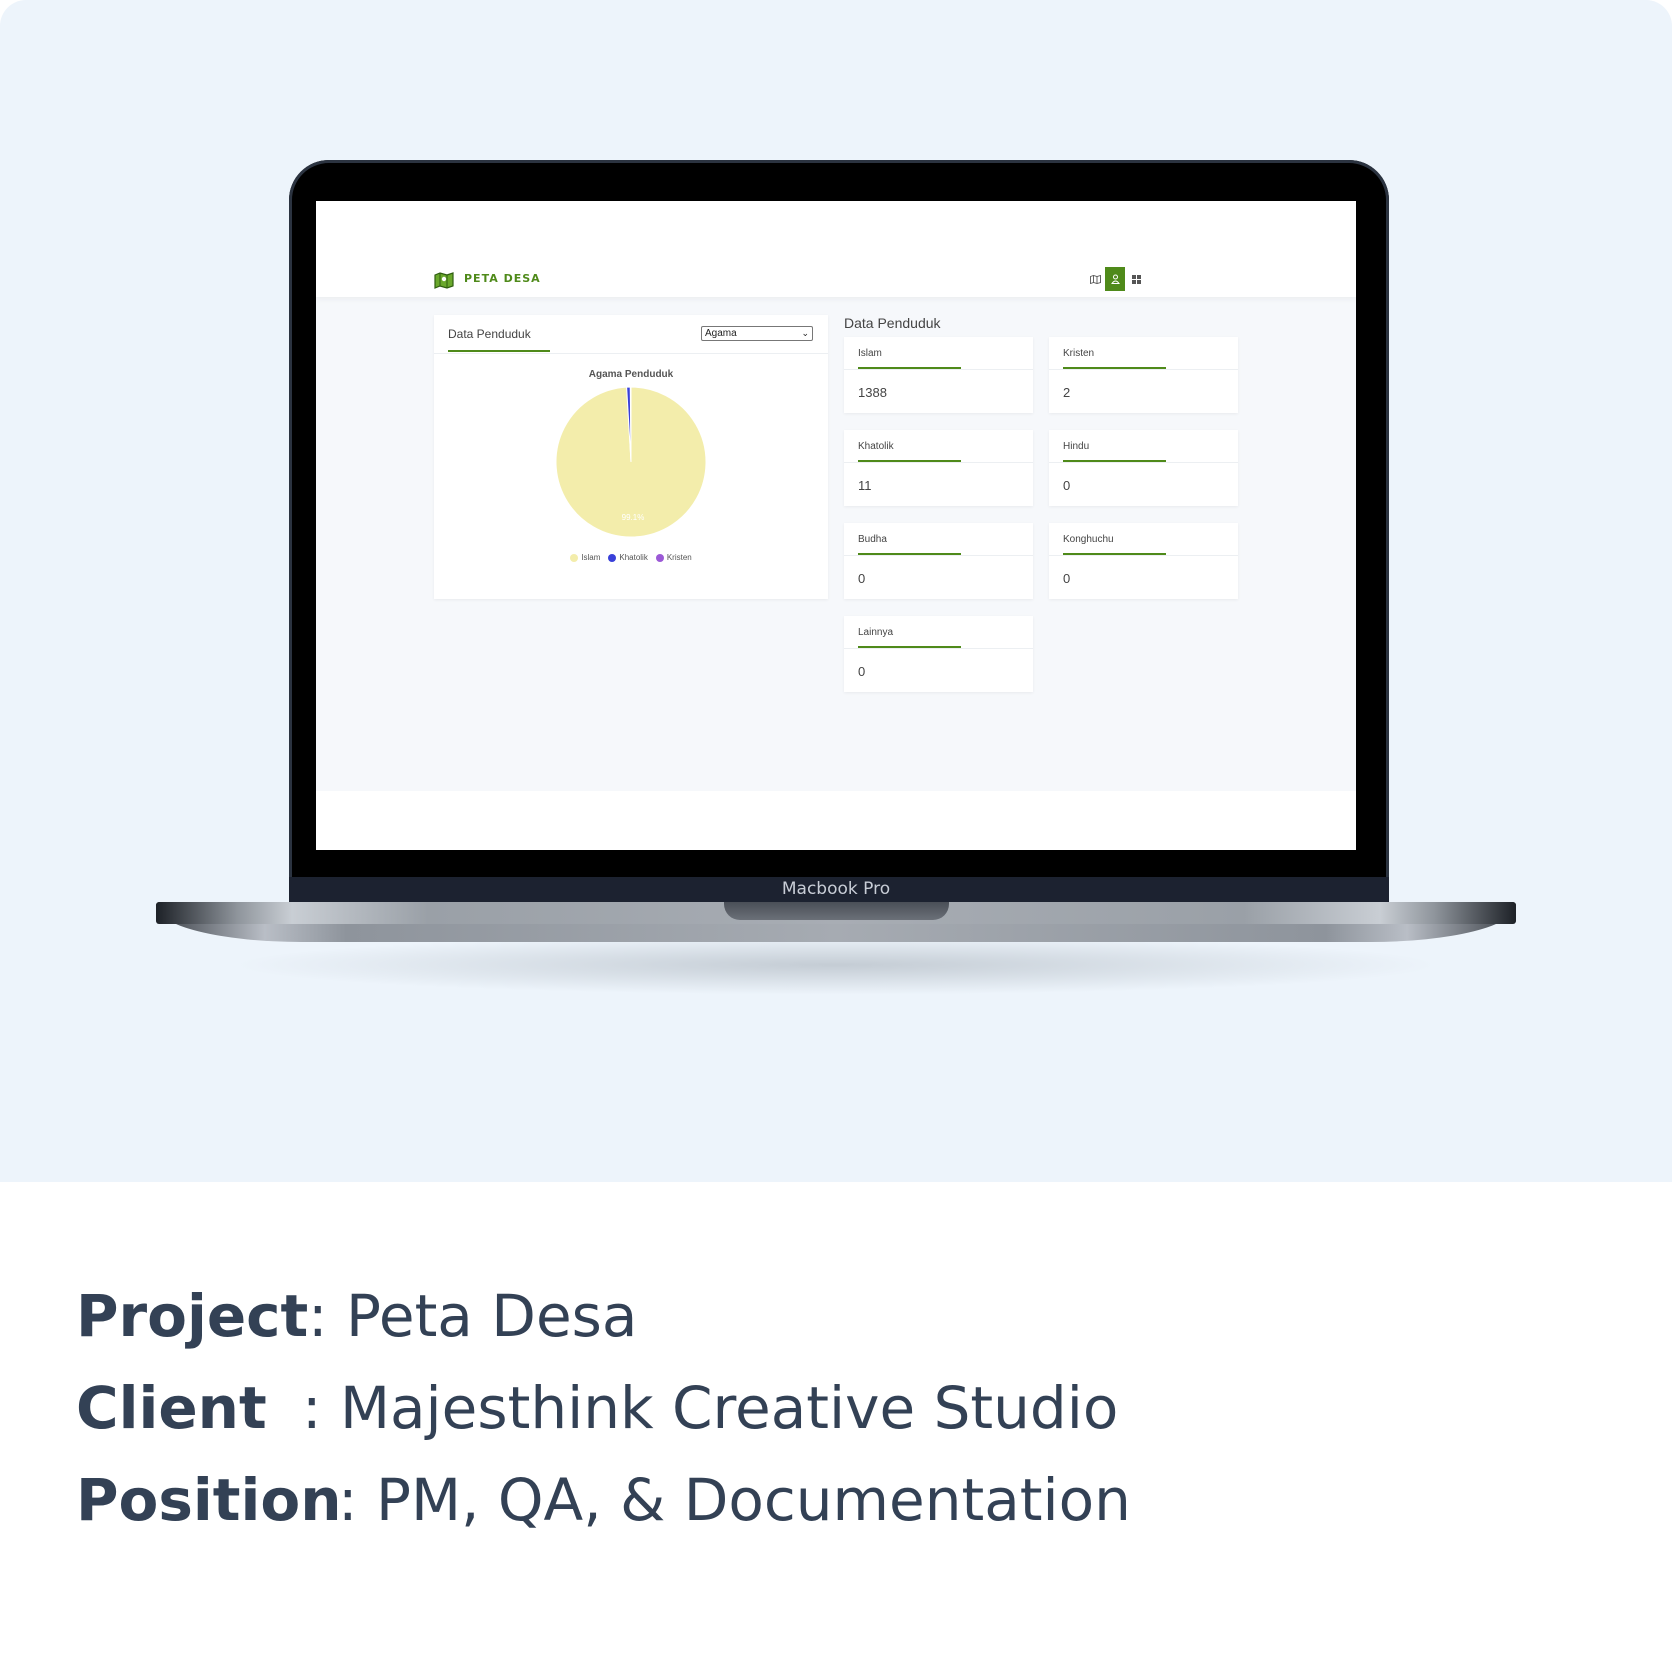 The image size is (1672, 1672). Describe the element at coordinates (489, 334) in the screenshot. I see `chart-card-title: Data Penduduk` at that location.